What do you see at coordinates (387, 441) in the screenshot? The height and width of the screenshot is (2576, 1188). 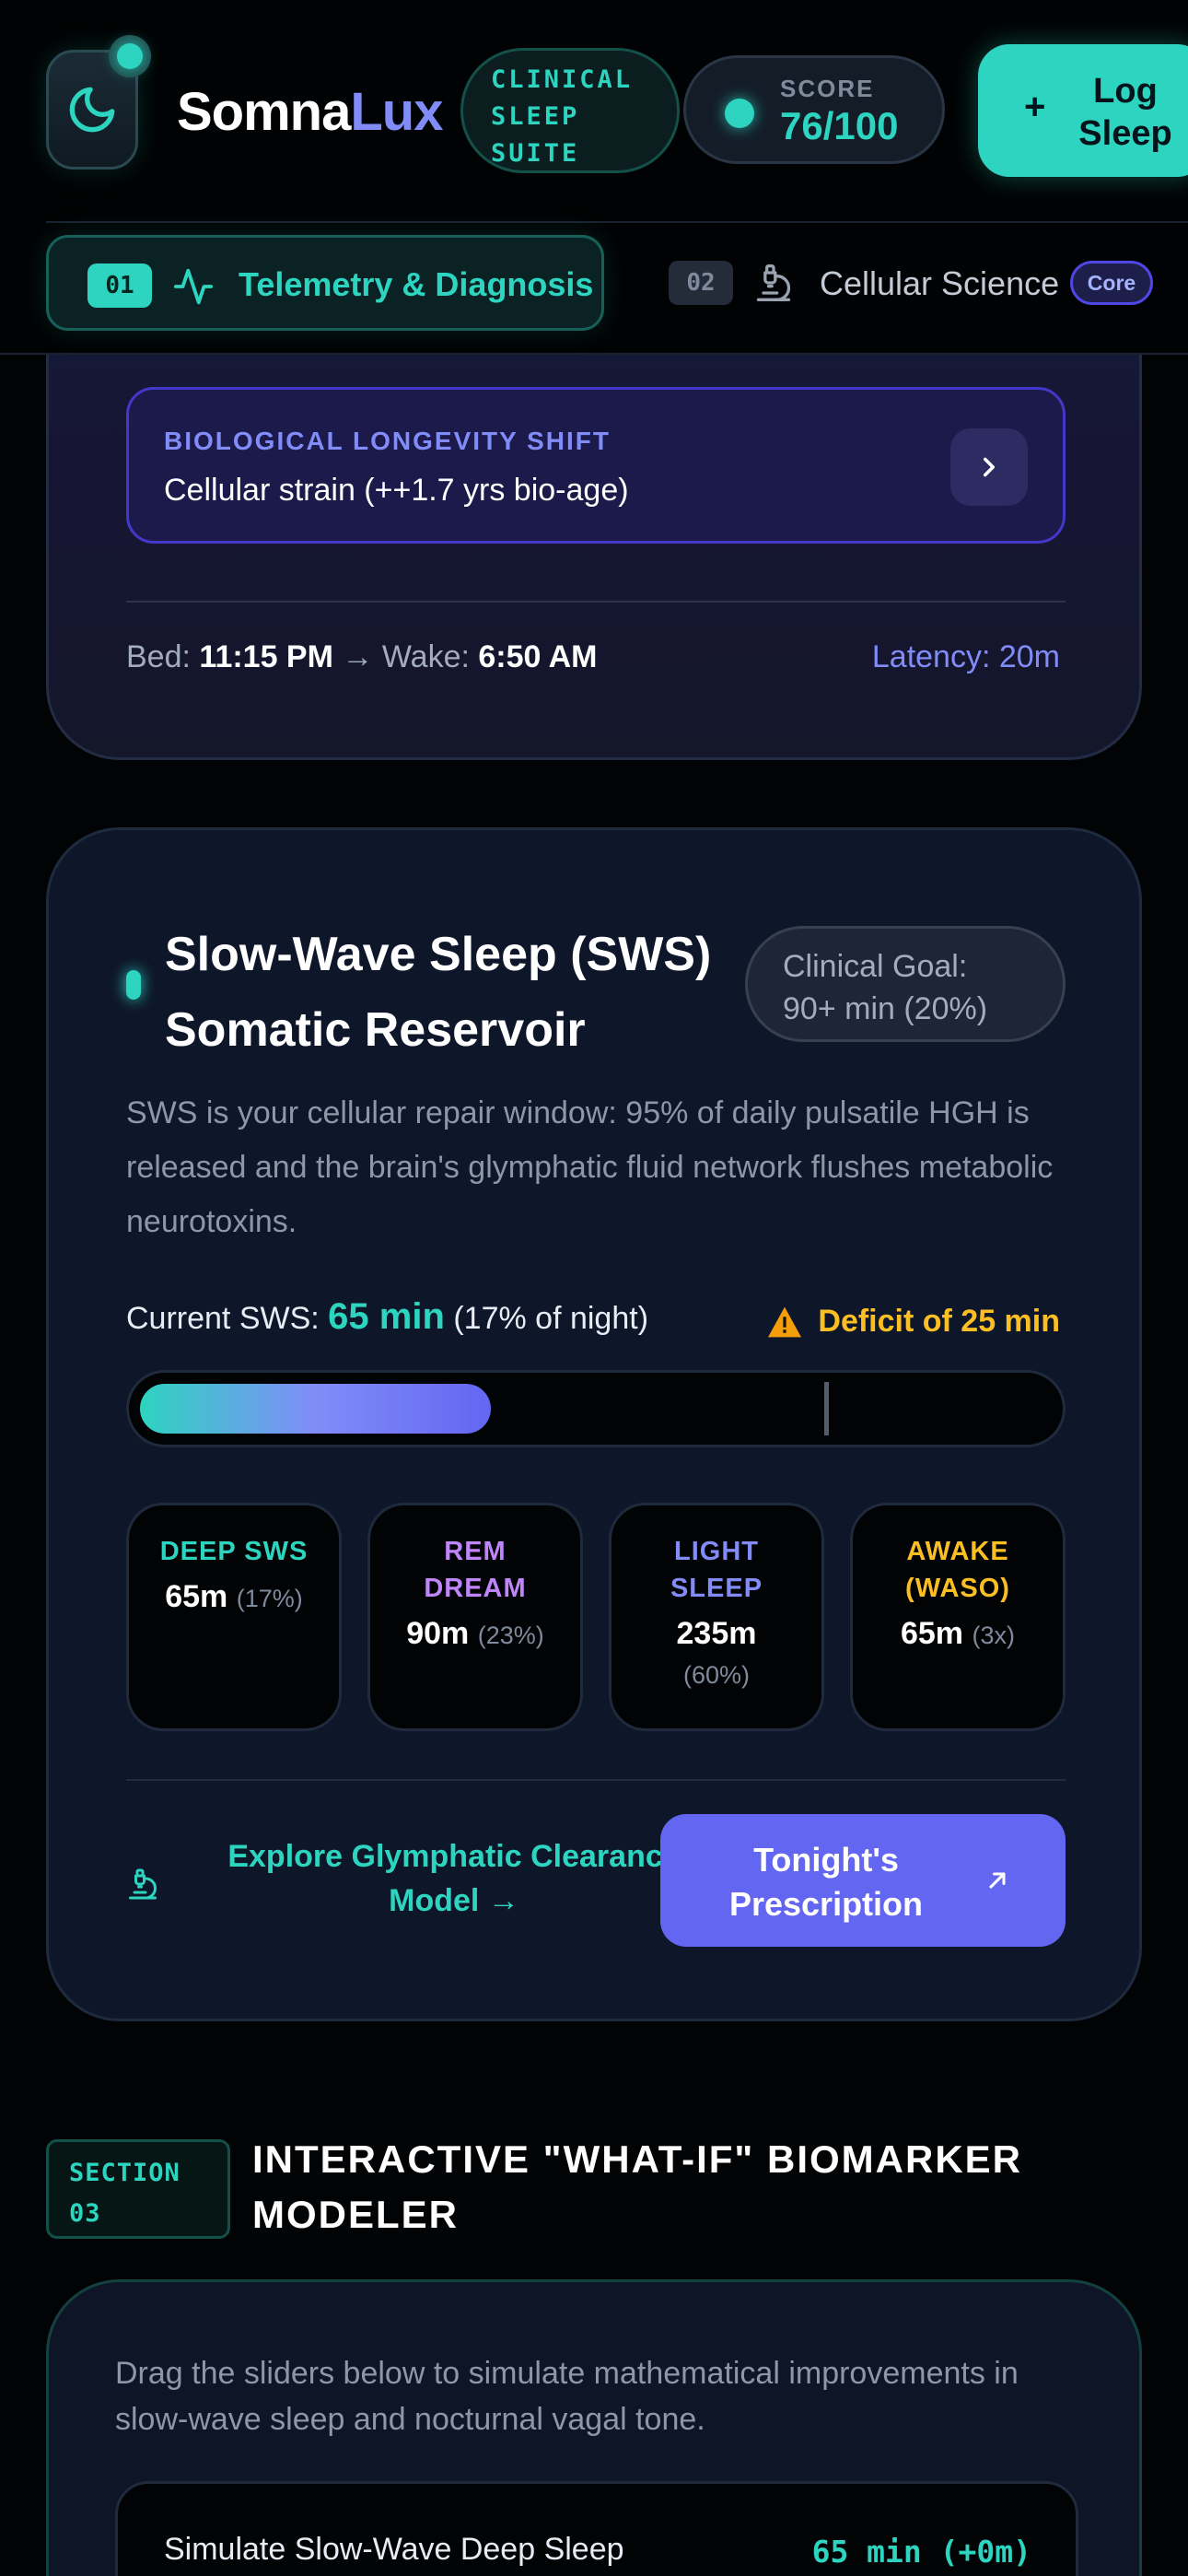 I see `longevity-shift-title: BIOLOGICAL LONGEVITY SHIFT` at bounding box center [387, 441].